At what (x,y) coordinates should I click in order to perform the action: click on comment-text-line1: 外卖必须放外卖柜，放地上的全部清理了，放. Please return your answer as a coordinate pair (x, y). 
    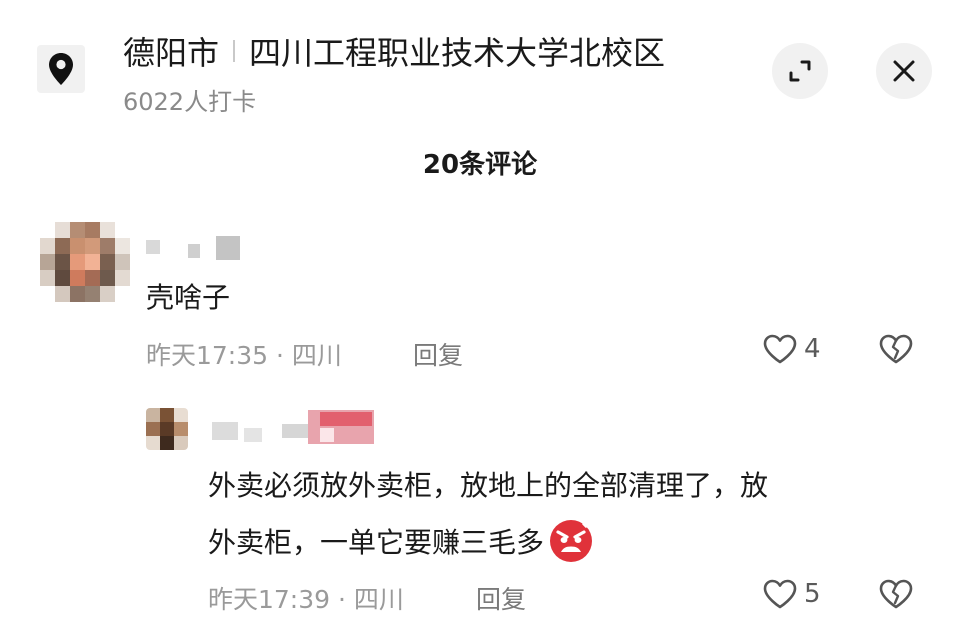
    Looking at the image, I should click on (488, 485).